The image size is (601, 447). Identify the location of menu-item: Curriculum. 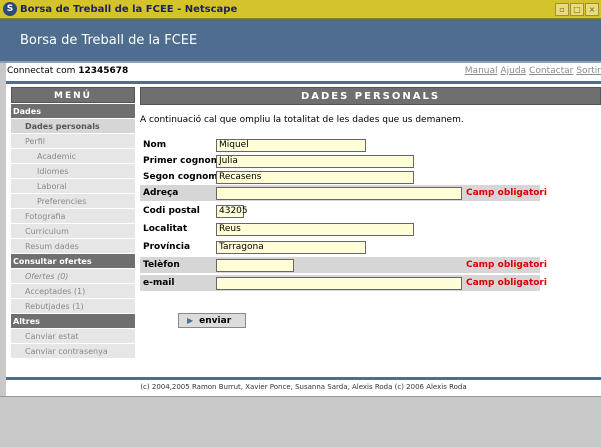
(73, 230).